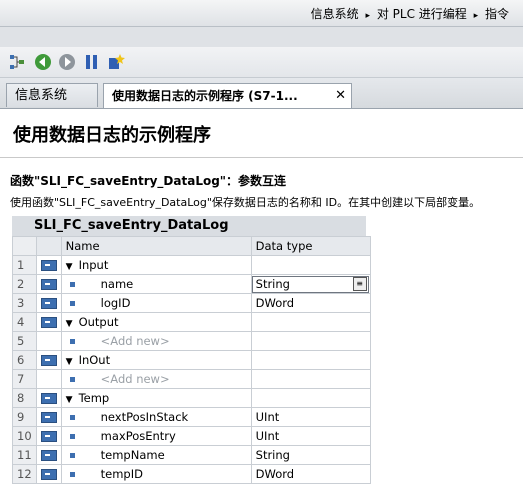  Describe the element at coordinates (156, 284) in the screenshot. I see `variable-name-cell: name` at that location.